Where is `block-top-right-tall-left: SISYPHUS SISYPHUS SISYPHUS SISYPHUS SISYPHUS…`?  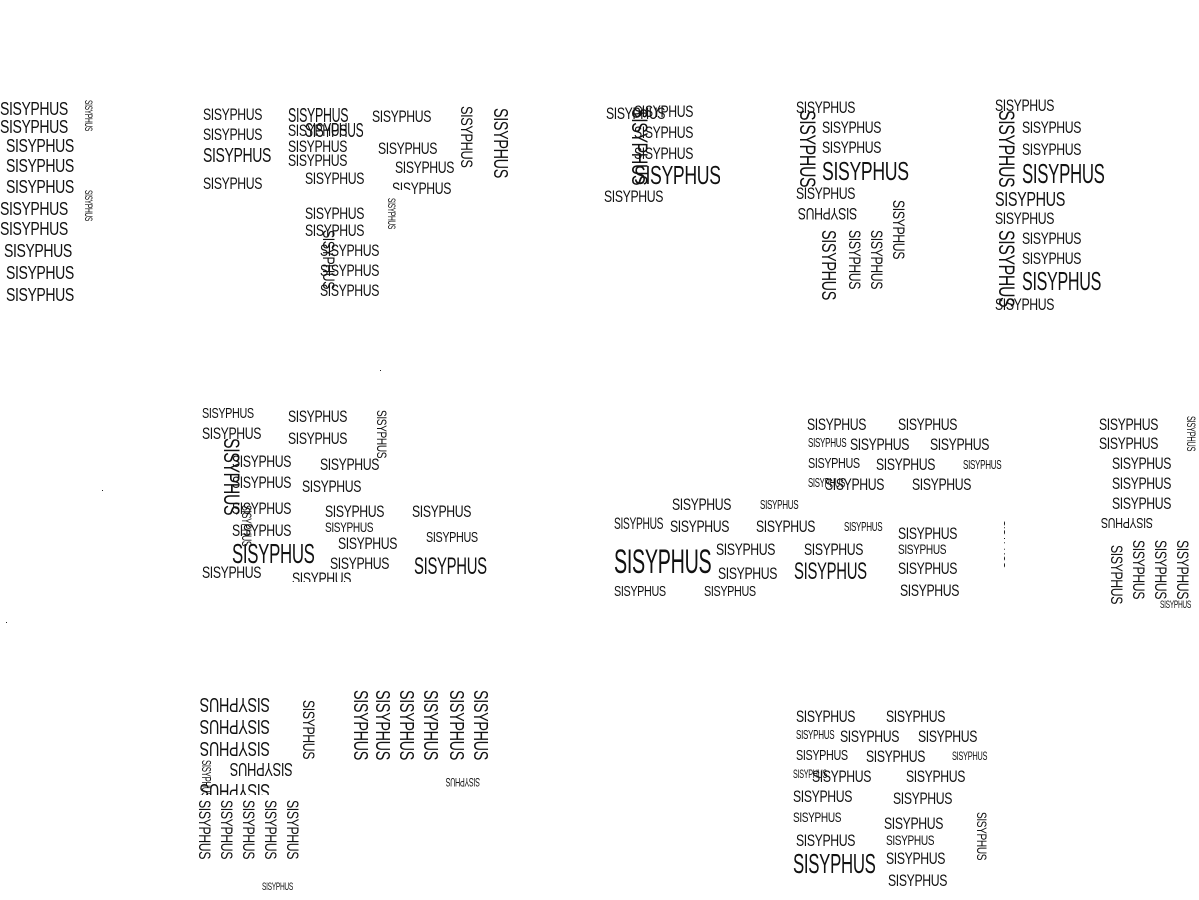 block-top-right-tall-left: SISYPHUS SISYPHUS SISYPHUS SISYPHUS SISYPHUS… is located at coordinates (852, 207).